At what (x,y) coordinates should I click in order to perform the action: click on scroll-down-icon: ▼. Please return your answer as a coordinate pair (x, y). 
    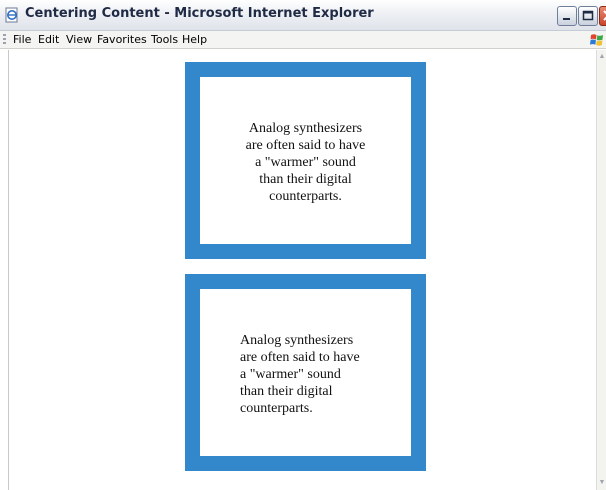
    Looking at the image, I should click on (602, 483).